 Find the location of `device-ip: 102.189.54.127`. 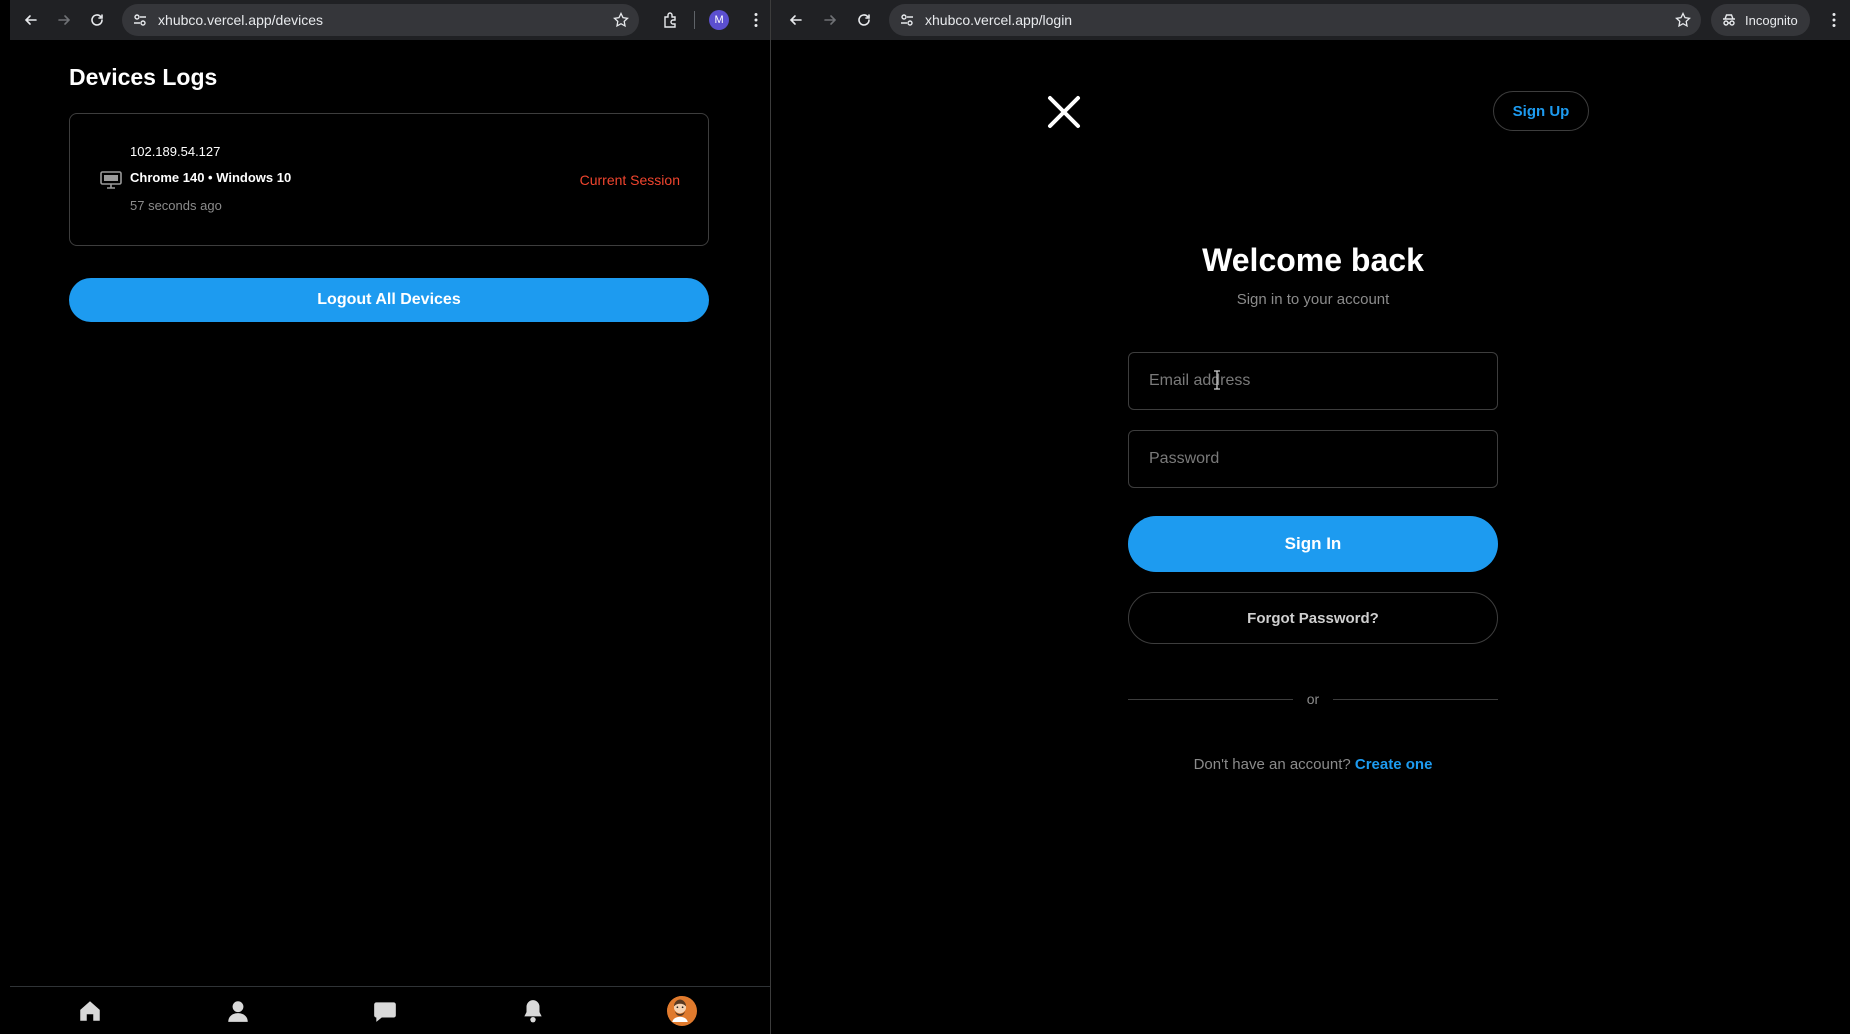

device-ip: 102.189.54.127 is located at coordinates (175, 151).